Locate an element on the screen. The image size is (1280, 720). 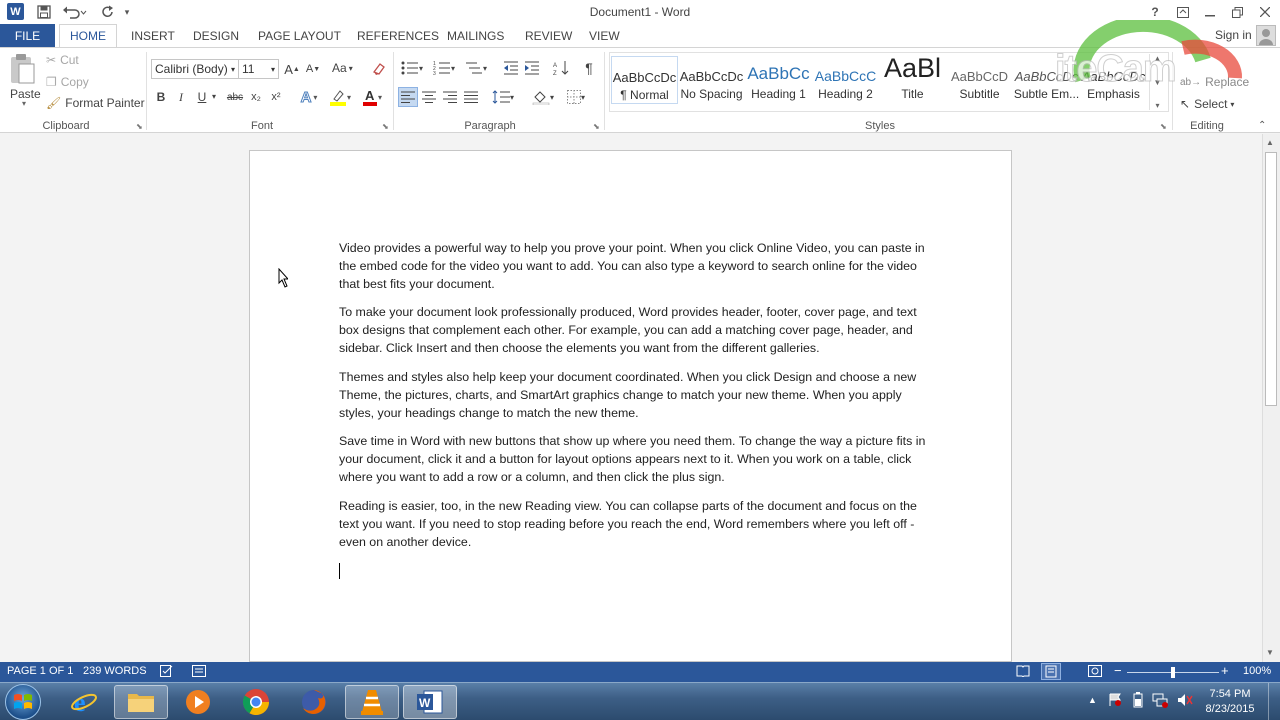
align-left-icon is located at coordinates (408, 97).